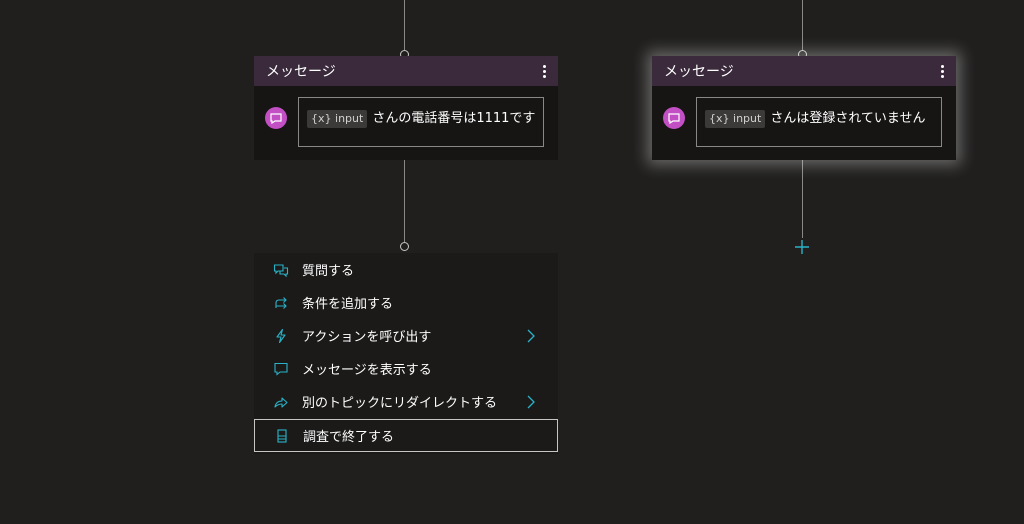  I want to click on menu-item-label: 質問する, so click(328, 271).